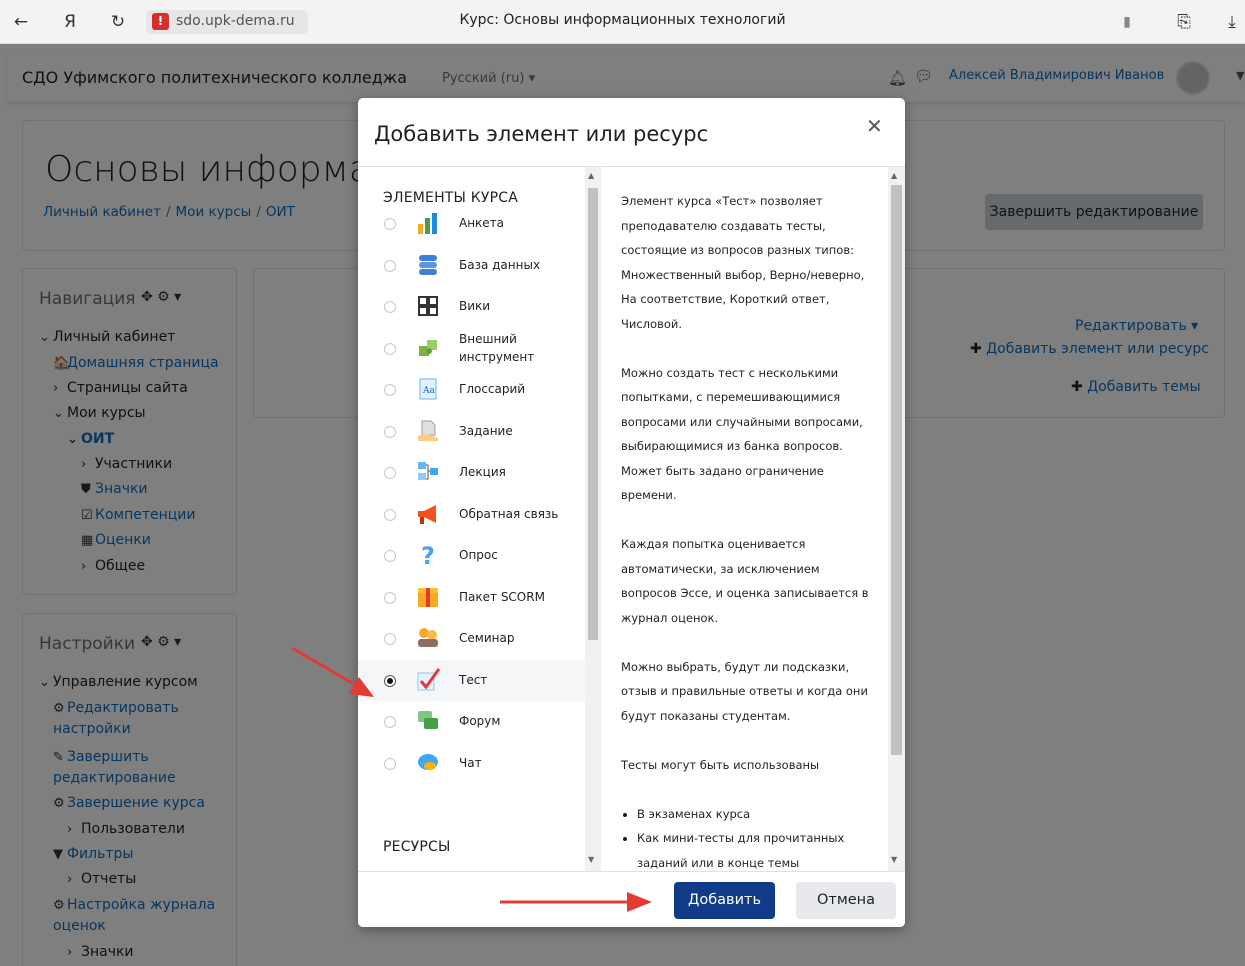  I want to click on activity-option: База данных, so click(471, 265).